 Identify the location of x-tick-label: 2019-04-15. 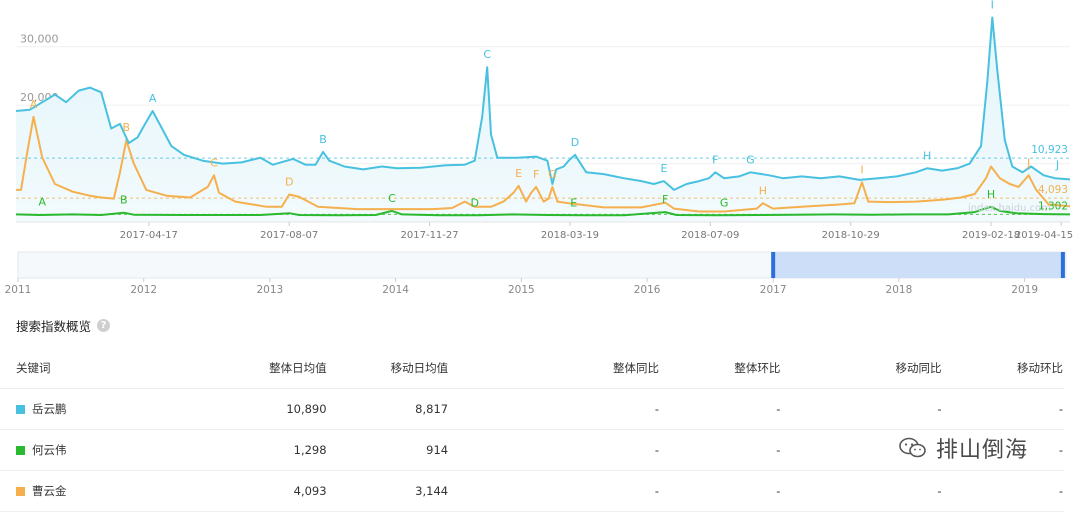
(1044, 235).